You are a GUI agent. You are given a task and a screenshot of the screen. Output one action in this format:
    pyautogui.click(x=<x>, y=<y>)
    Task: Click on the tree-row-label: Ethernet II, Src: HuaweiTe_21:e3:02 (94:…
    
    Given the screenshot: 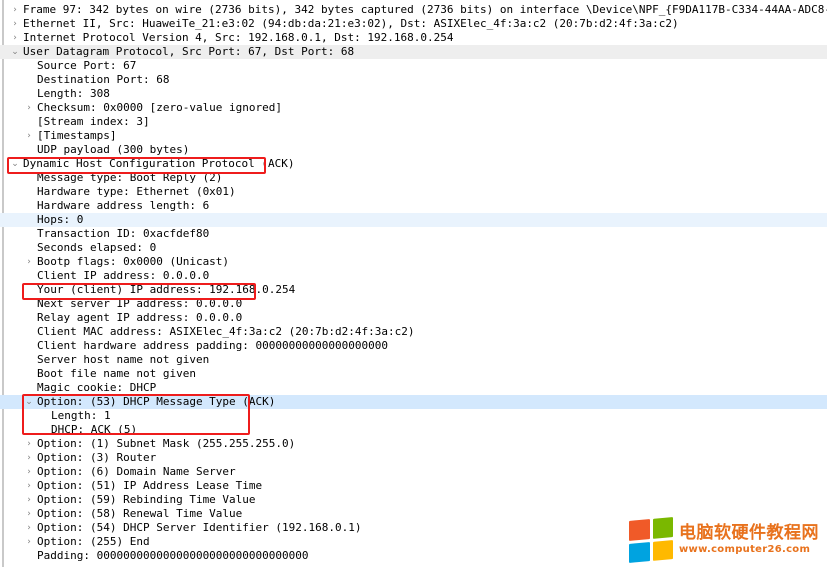 What is the action you would take?
    pyautogui.click(x=351, y=23)
    